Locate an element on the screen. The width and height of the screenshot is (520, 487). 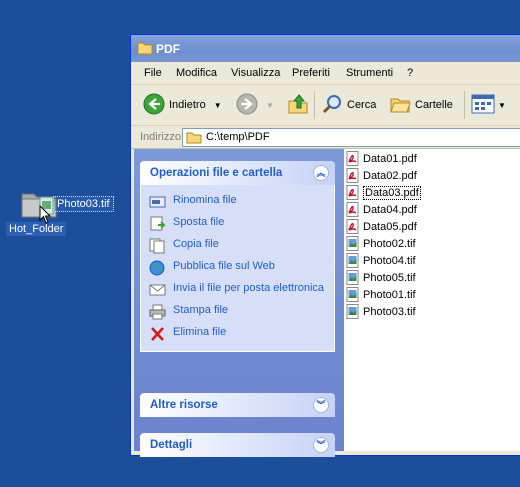
task-label: Stampa file is located at coordinates (201, 310).